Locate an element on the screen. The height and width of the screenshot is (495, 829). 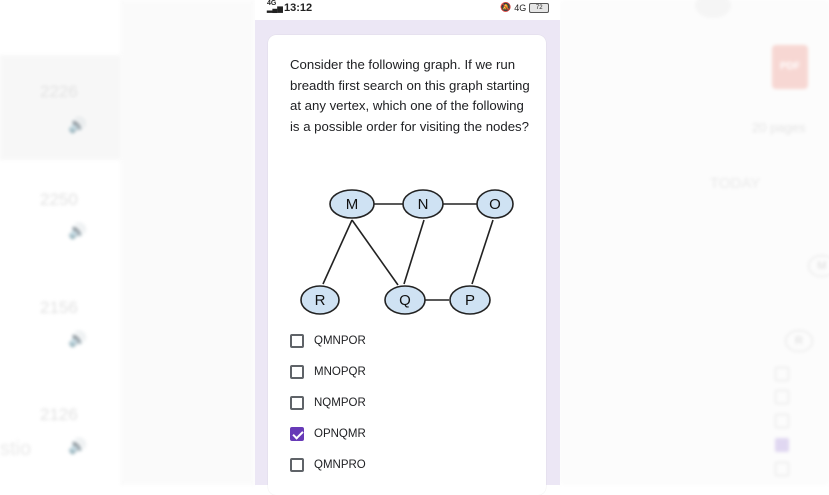
checkbox-checked is located at coordinates (297, 434).